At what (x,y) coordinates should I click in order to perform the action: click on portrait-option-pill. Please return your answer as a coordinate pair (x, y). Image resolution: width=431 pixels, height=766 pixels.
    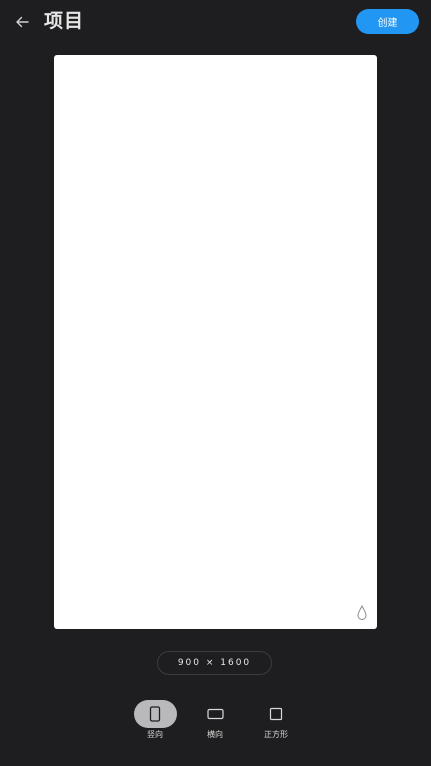
    Looking at the image, I should click on (155, 714).